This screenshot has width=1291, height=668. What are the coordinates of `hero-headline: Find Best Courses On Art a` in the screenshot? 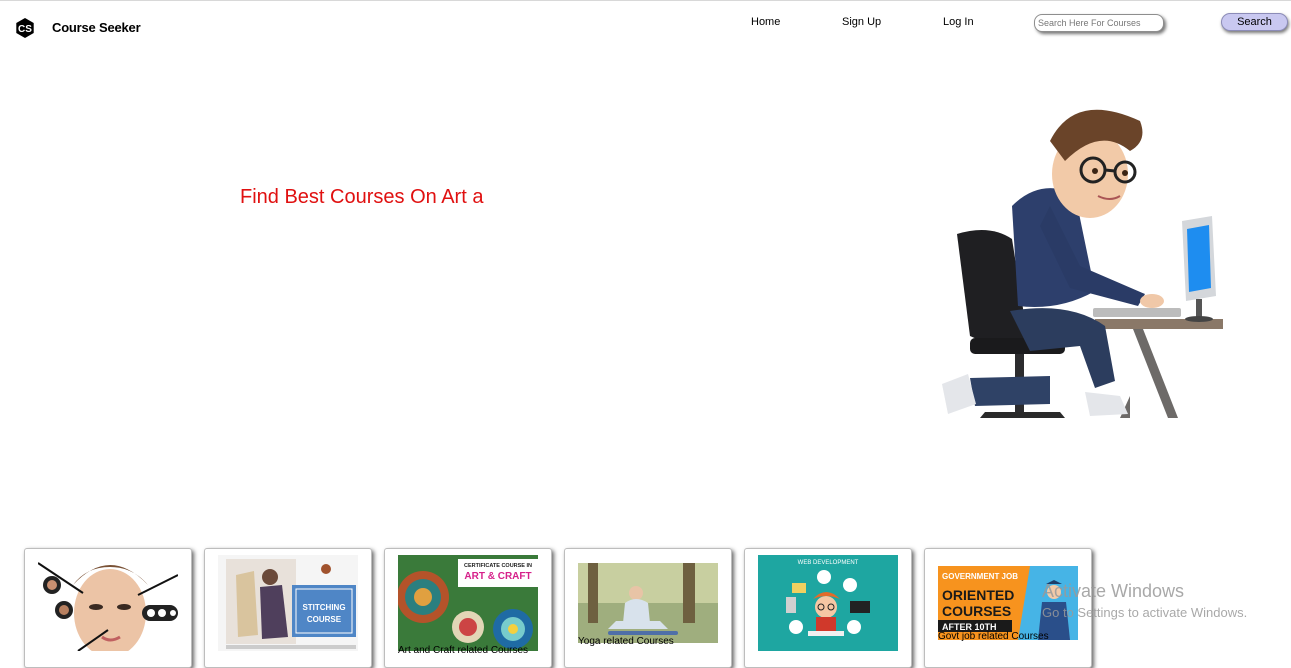 It's located at (362, 197).